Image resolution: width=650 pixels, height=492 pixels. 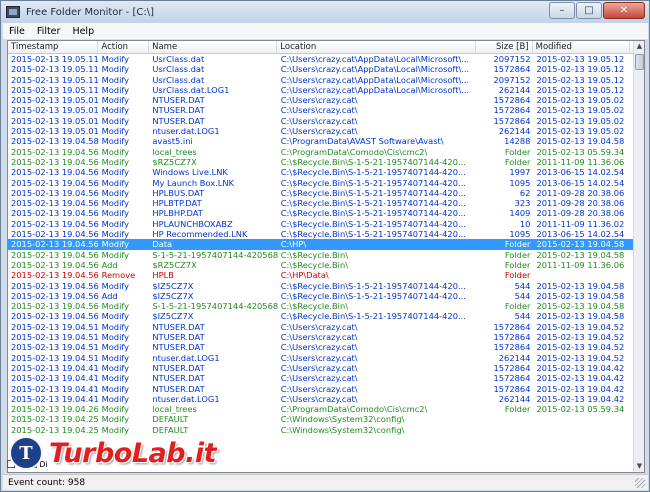 I want to click on cell-modified: 2015-02-13 19.04.52, so click(x=580, y=326).